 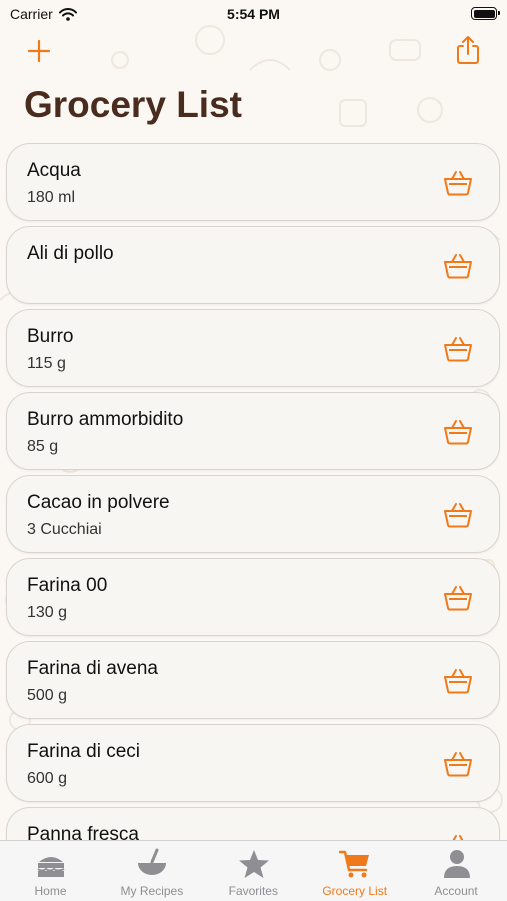 I want to click on item-name: Panna fresca, so click(x=83, y=832).